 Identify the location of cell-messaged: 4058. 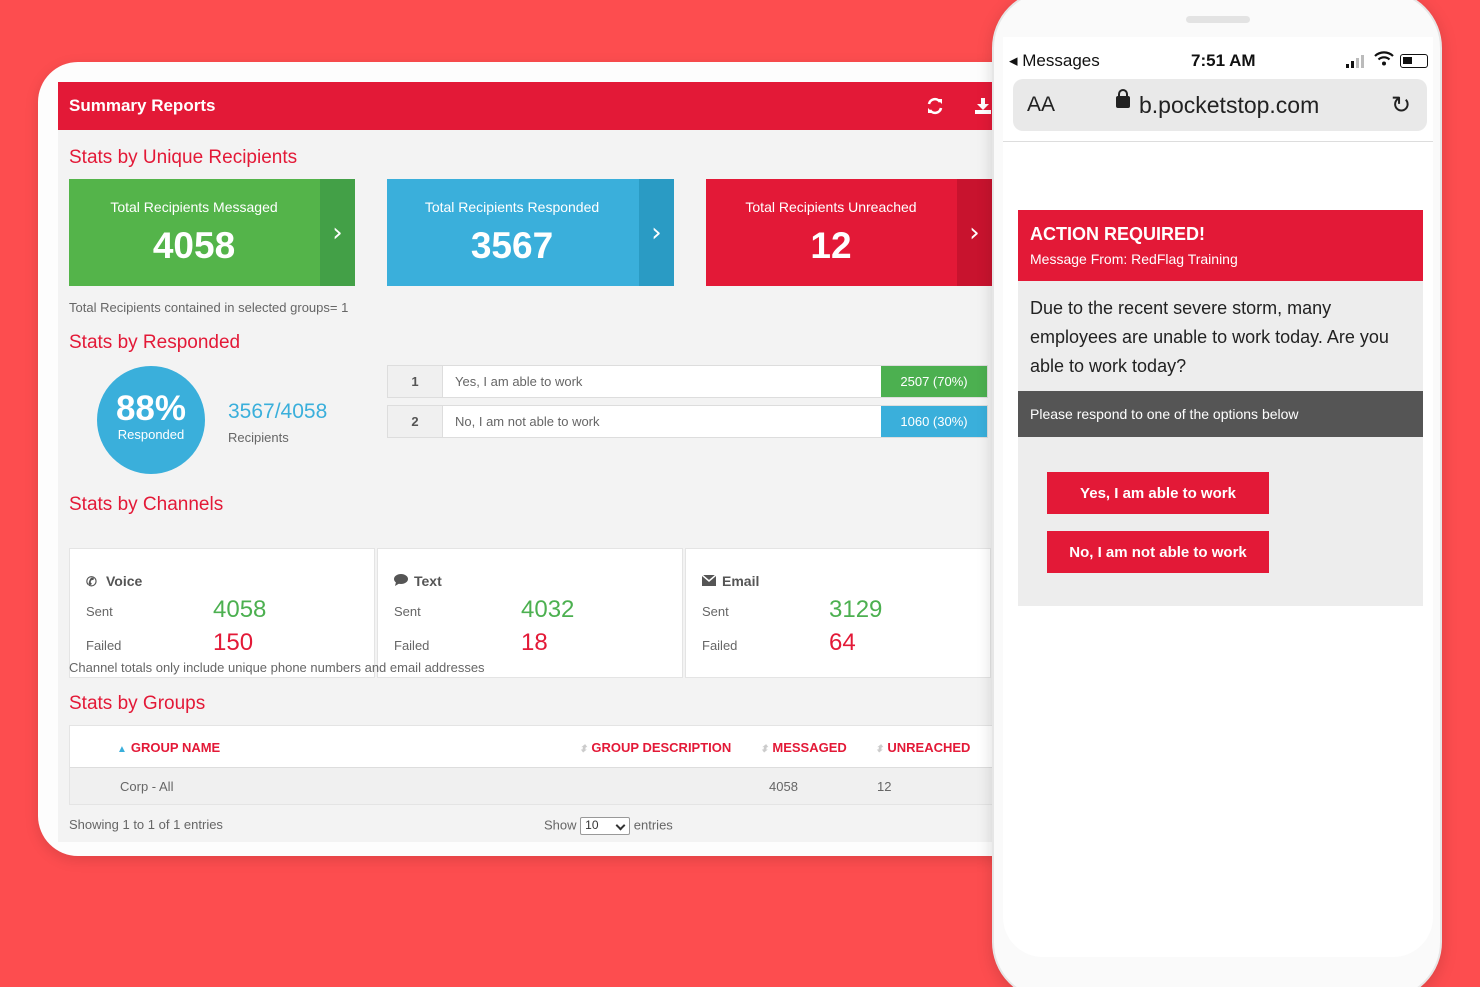
(783, 786).